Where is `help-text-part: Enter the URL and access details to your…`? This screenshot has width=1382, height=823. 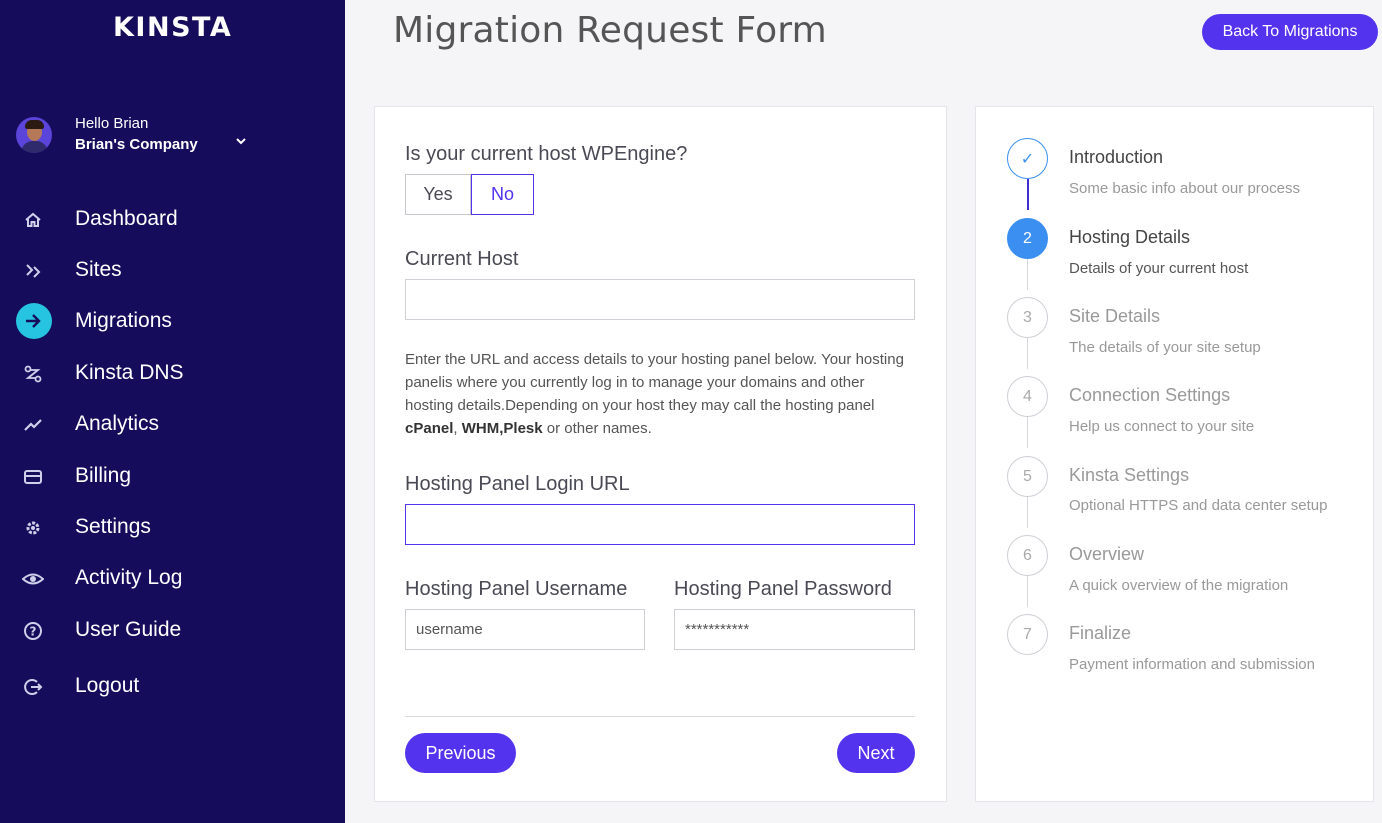 help-text-part: Enter the URL and access details to your… is located at coordinates (654, 382).